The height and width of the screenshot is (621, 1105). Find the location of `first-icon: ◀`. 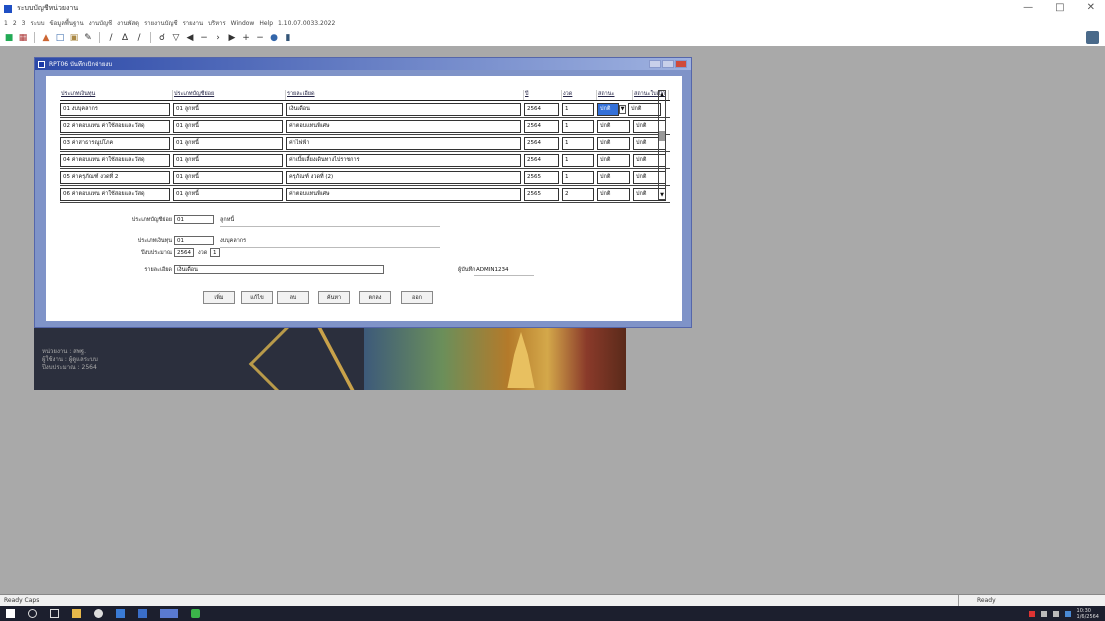

first-icon: ◀ is located at coordinates (190, 38).